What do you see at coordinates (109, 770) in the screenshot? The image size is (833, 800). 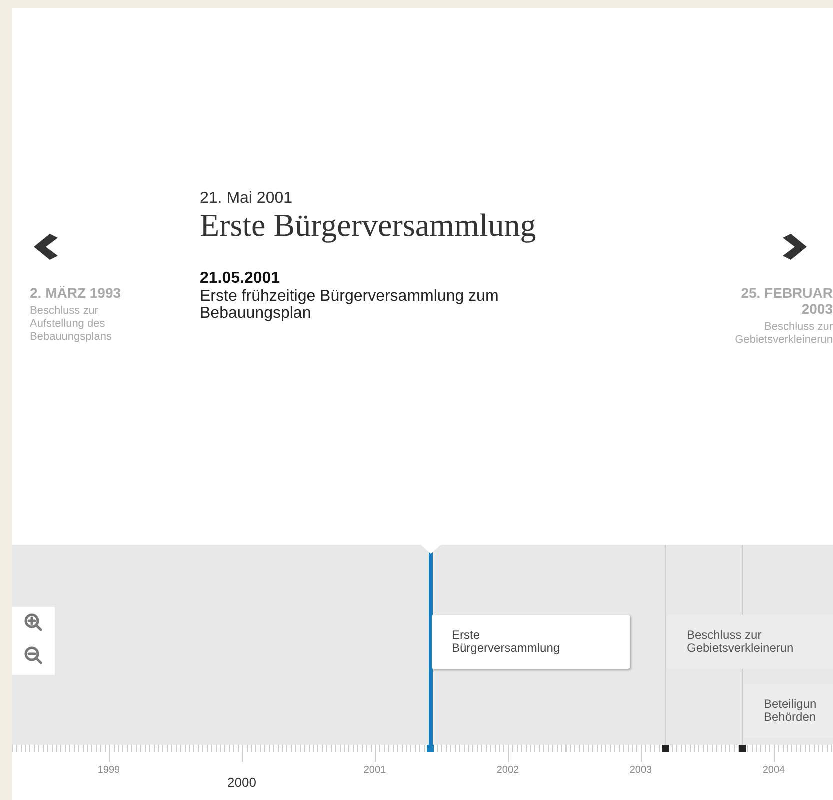 I see `year-label: 1999` at bounding box center [109, 770].